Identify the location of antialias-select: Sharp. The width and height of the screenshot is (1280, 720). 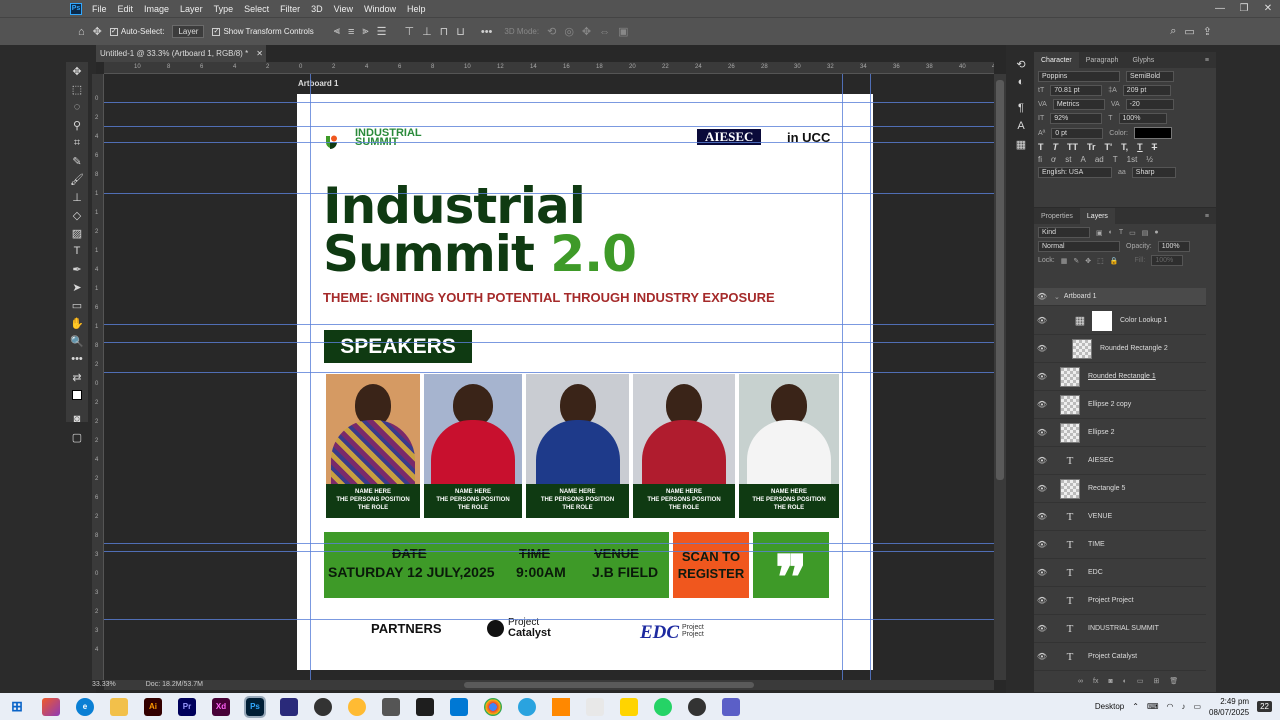
(1153, 172).